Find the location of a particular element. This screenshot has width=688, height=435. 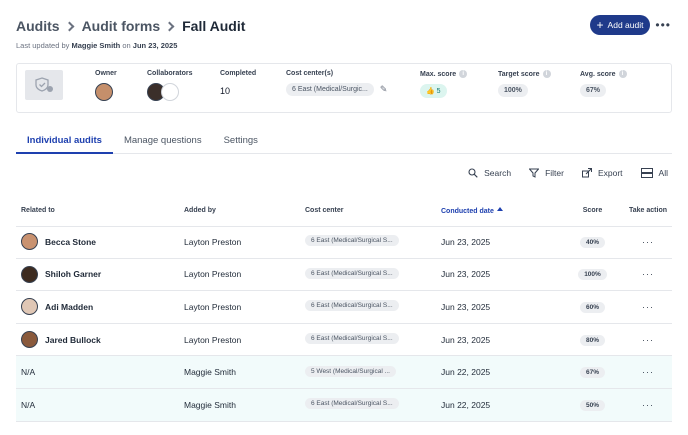

breadcrumb-audits: Audits is located at coordinates (38, 26).